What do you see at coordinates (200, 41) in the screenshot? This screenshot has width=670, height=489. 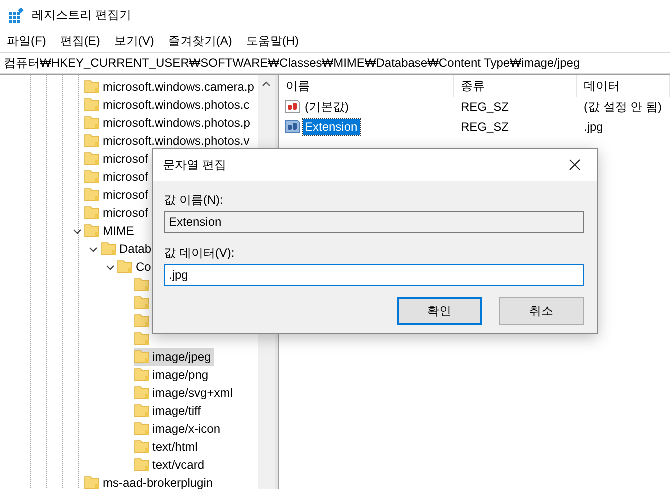 I see `menu-item: 즐겨찾기(A)` at bounding box center [200, 41].